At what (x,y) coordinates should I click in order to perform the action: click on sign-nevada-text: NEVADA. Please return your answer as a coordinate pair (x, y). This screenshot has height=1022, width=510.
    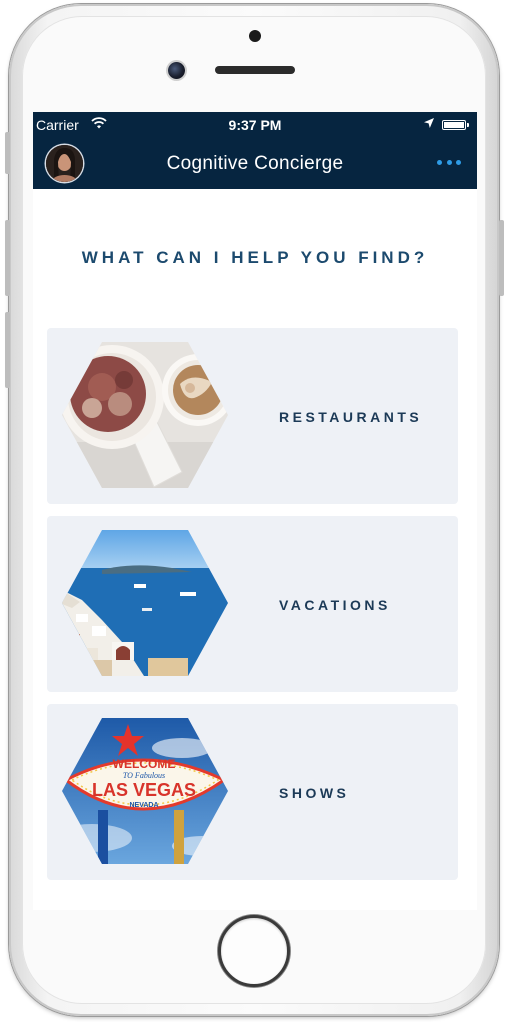
    Looking at the image, I should click on (143, 805).